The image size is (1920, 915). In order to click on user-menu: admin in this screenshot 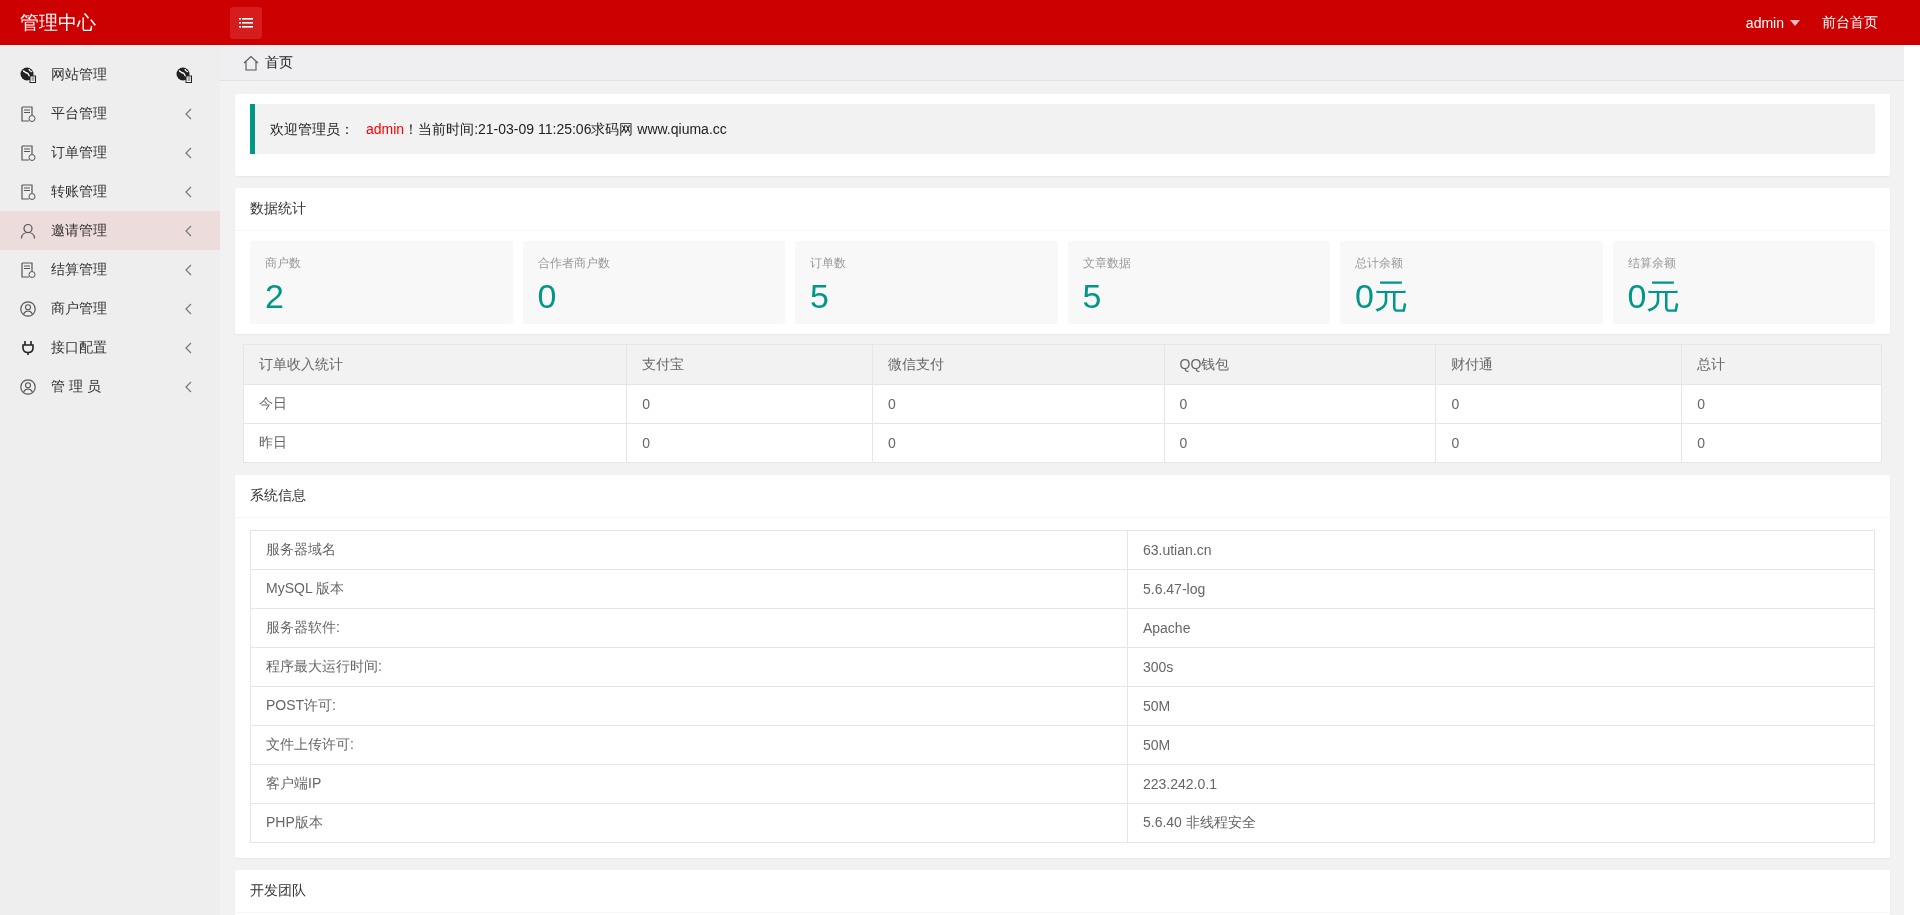, I will do `click(1772, 22)`.